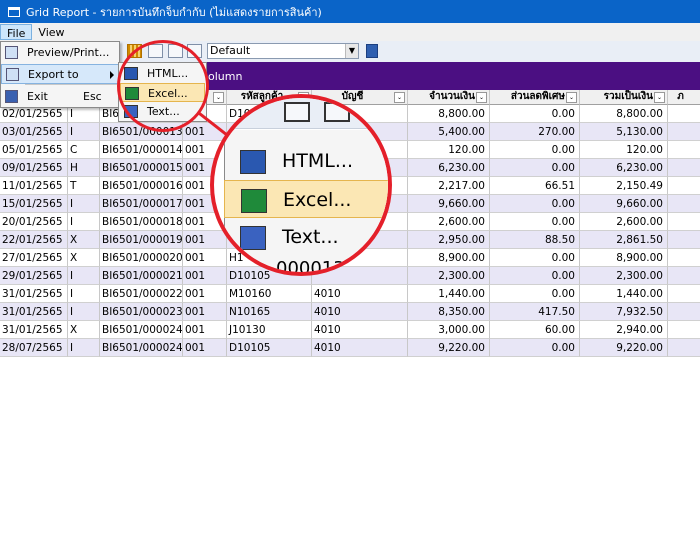 This screenshot has width=700, height=552. What do you see at coordinates (141, 276) in the screenshot?
I see `table-cell: BI6501/000021` at bounding box center [141, 276].